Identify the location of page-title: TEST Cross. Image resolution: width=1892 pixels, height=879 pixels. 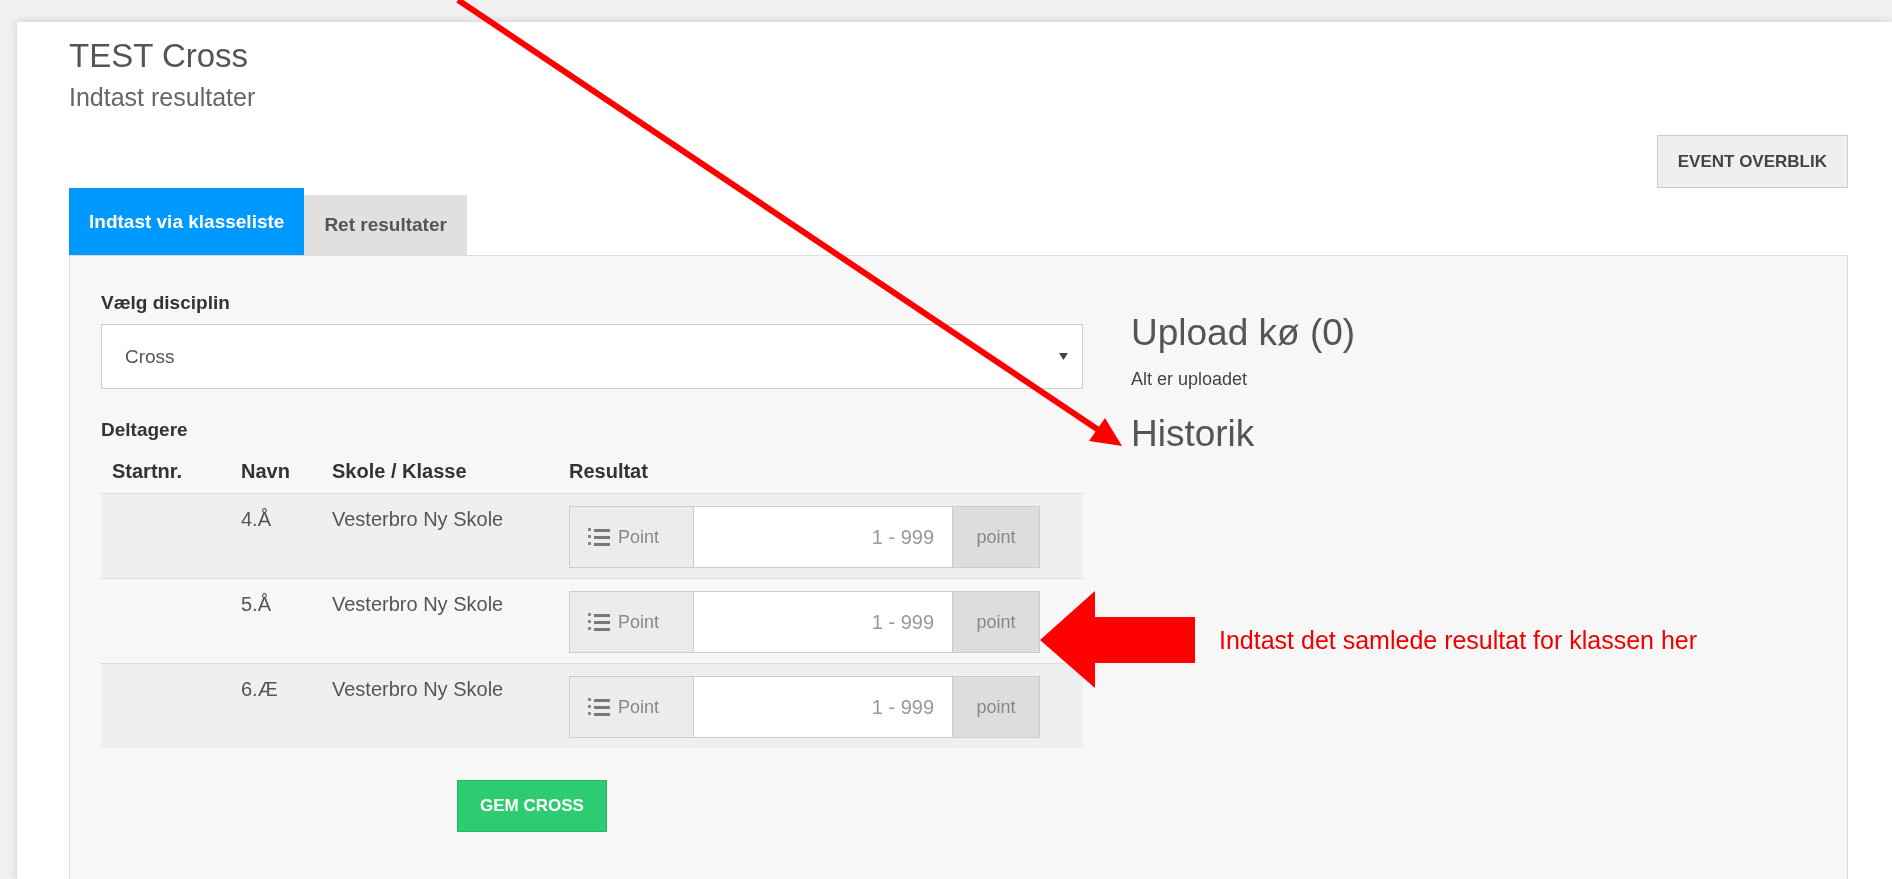
(159, 56).